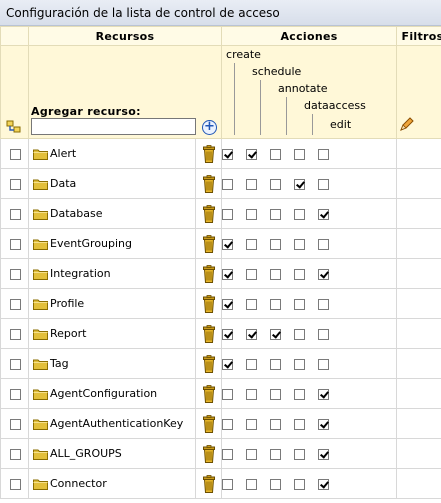 The width and height of the screenshot is (441, 503). Describe the element at coordinates (68, 333) in the screenshot. I see `resource-name: Report` at that location.